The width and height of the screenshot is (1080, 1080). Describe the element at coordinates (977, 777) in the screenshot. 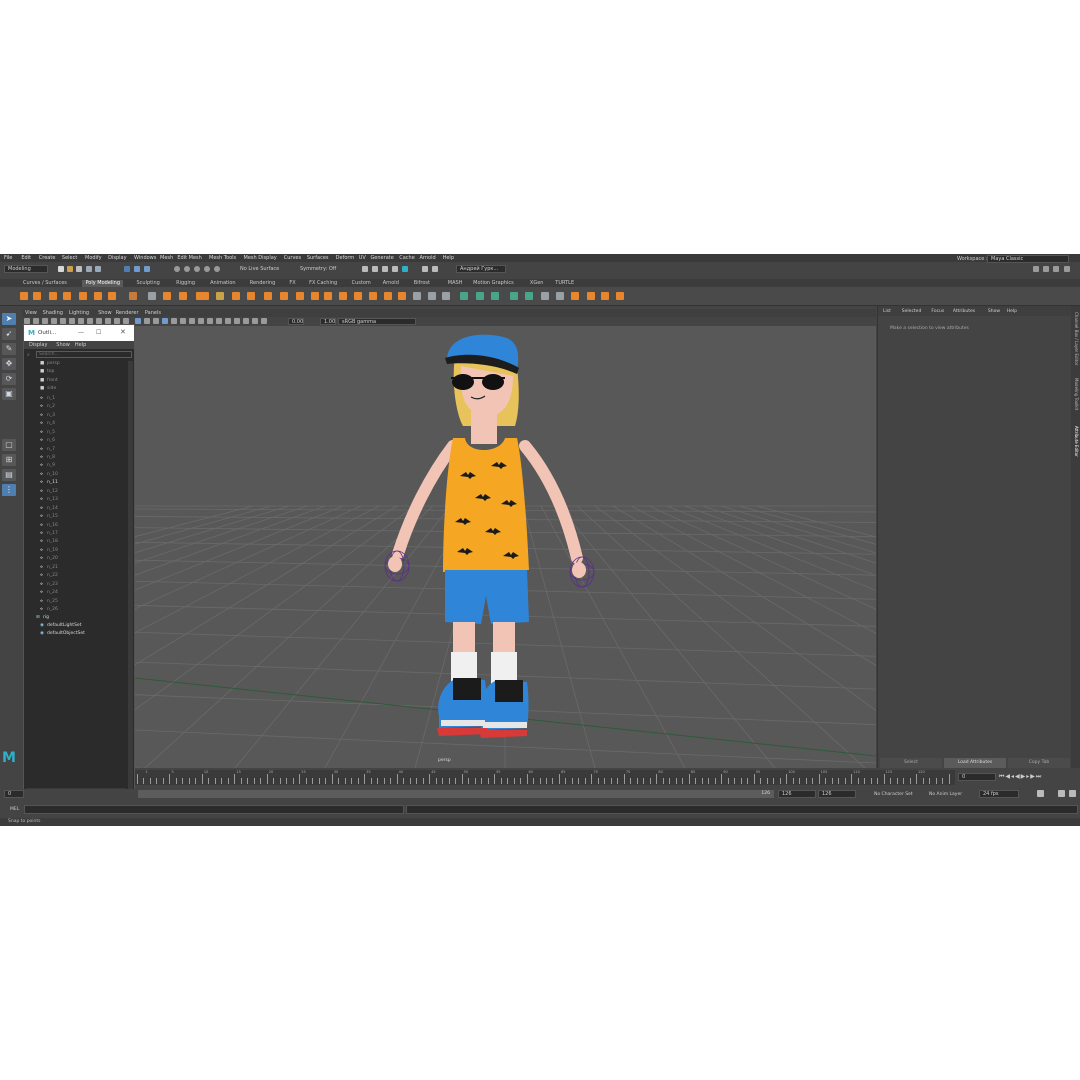

I see `current-frame-field: 0` at that location.